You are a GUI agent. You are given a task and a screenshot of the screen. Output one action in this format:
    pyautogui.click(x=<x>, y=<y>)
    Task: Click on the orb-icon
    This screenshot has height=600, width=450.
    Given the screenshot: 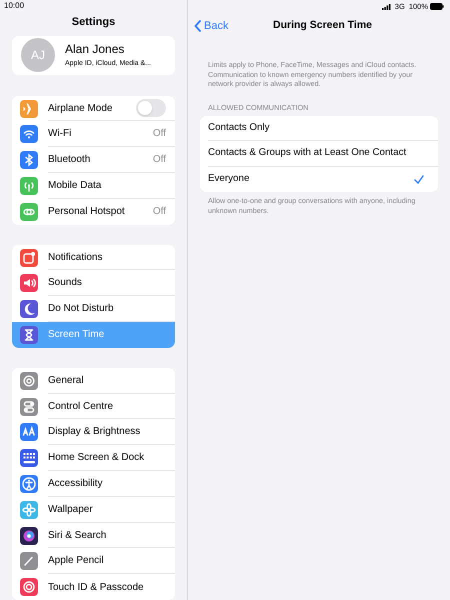 What is the action you would take?
    pyautogui.click(x=29, y=535)
    